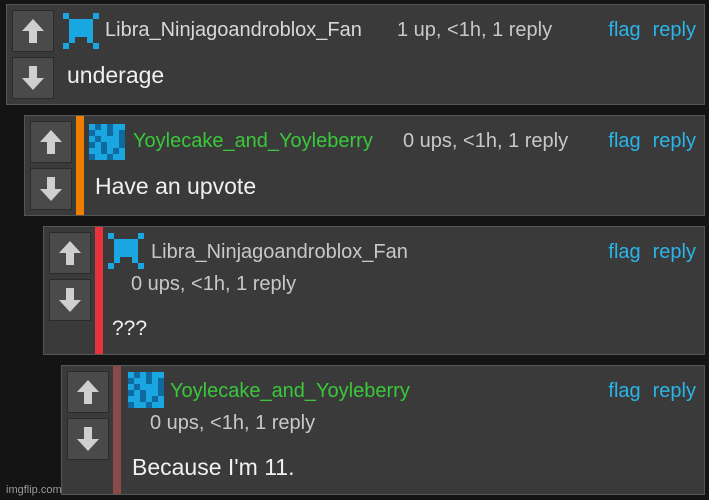  Describe the element at coordinates (116, 75) in the screenshot. I see `comment-text: underage` at that location.